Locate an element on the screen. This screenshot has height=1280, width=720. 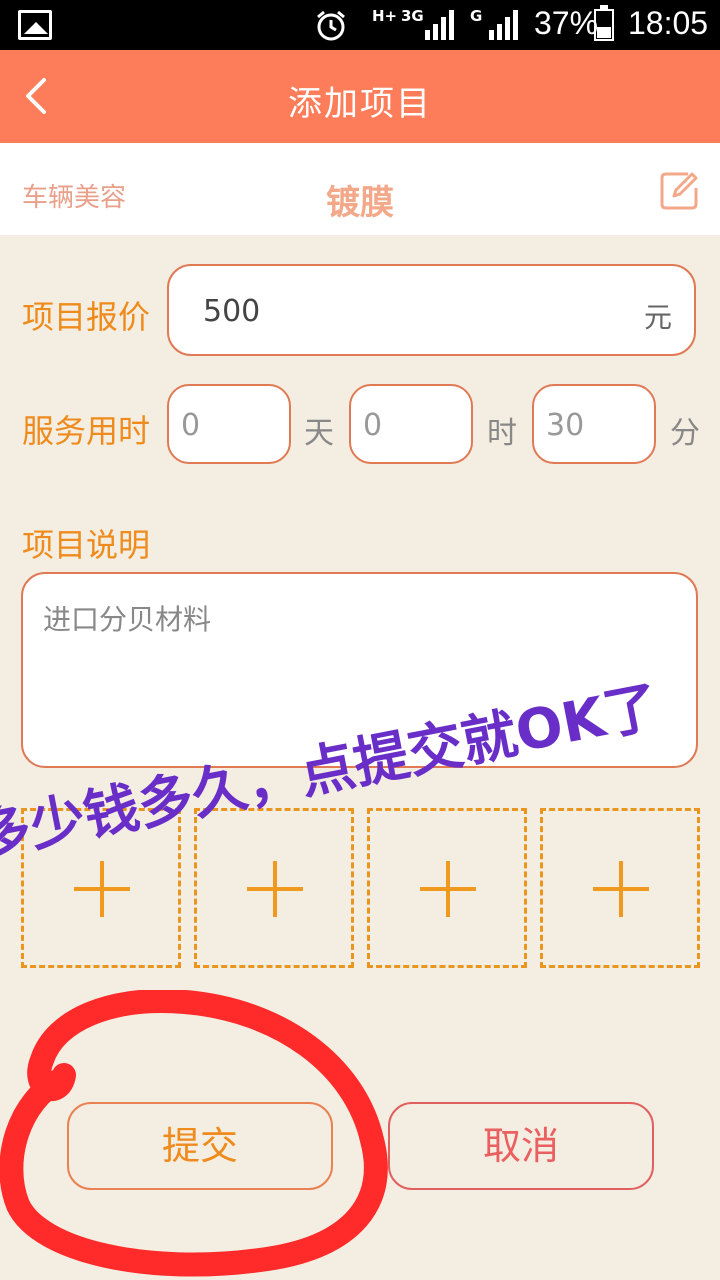
project-name: 镀膜 is located at coordinates (360, 203).